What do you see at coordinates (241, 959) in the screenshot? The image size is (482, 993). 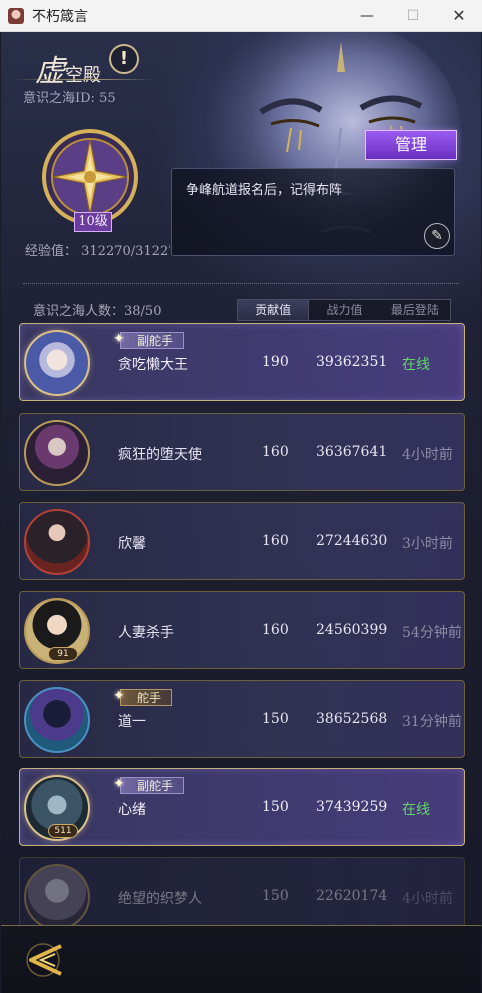 I see `bottom-bar` at bounding box center [241, 959].